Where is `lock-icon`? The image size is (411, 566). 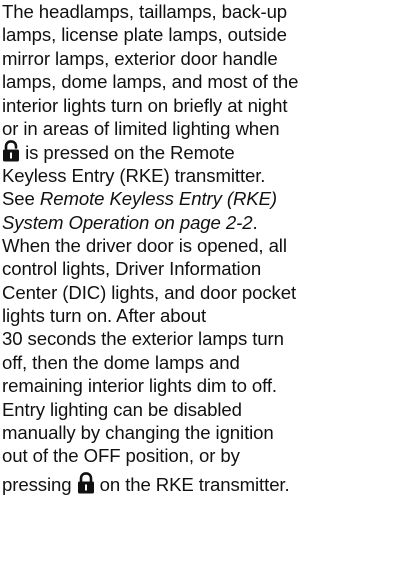
lock-icon is located at coordinates (86, 482).